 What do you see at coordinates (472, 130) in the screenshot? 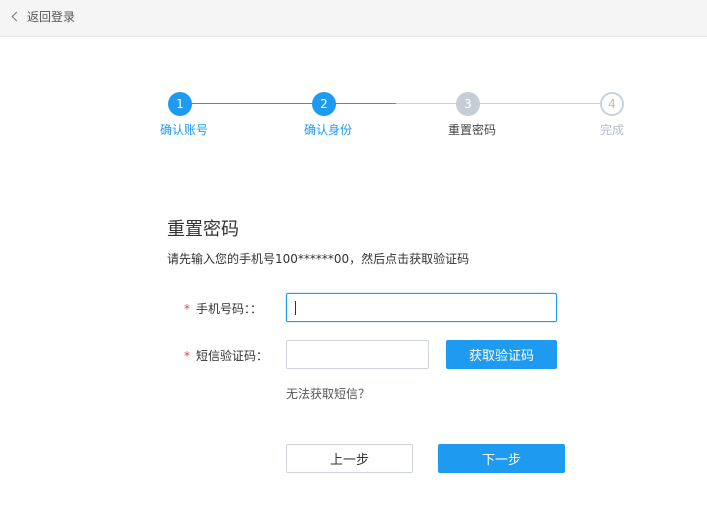
I see `step-3-label: 重置密码` at bounding box center [472, 130].